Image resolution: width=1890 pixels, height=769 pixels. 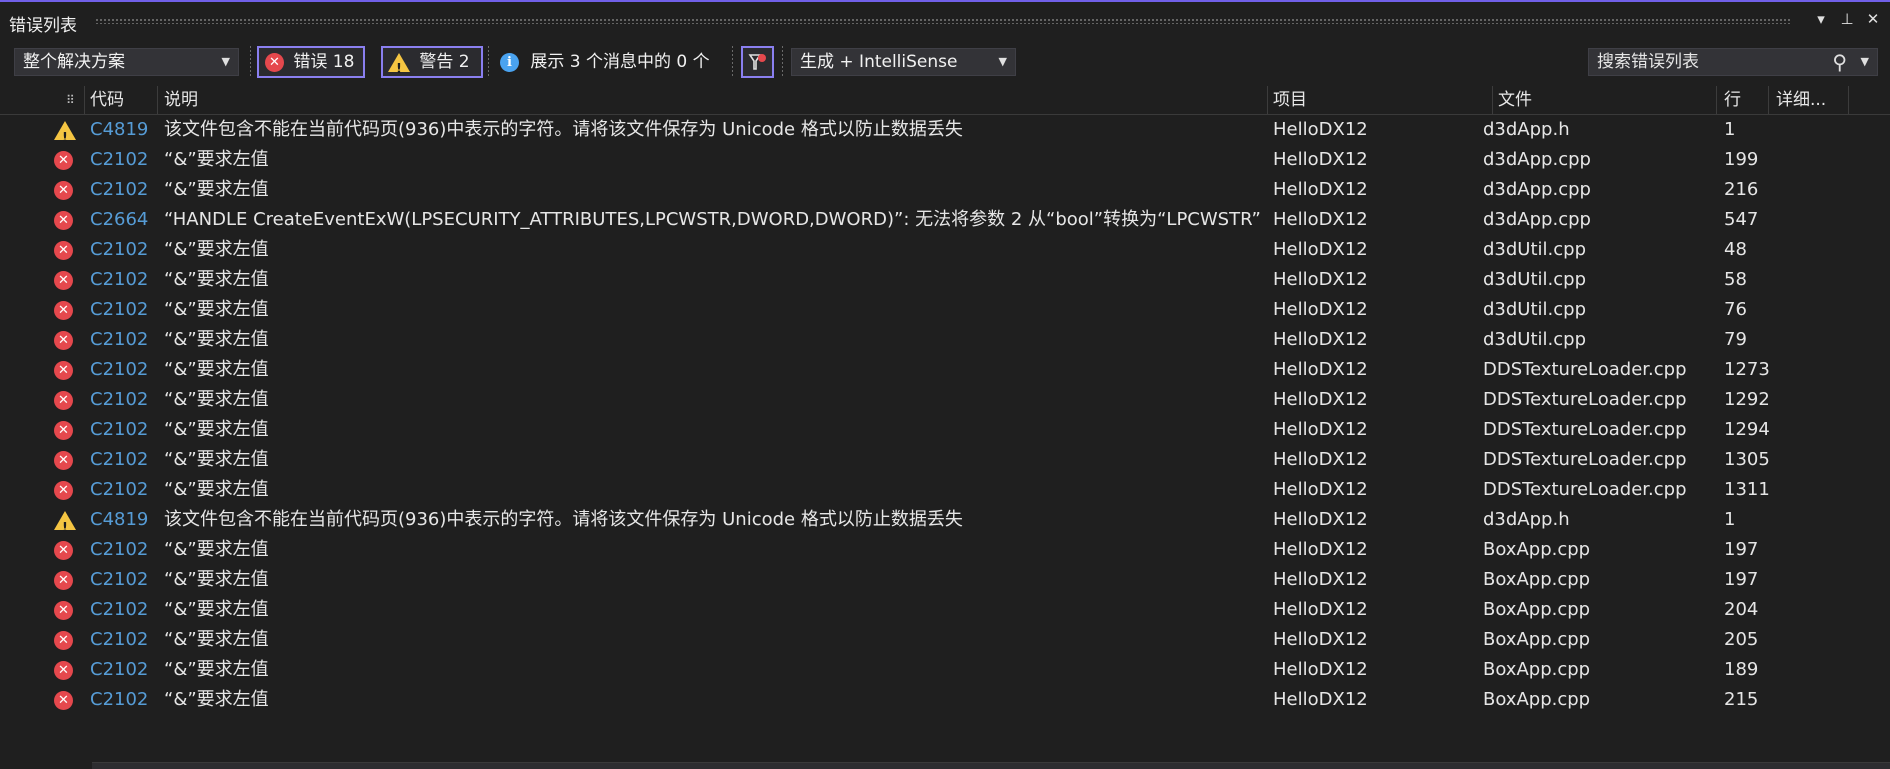 What do you see at coordinates (1741, 639) in the screenshot?
I see `error-line: 205` at bounding box center [1741, 639].